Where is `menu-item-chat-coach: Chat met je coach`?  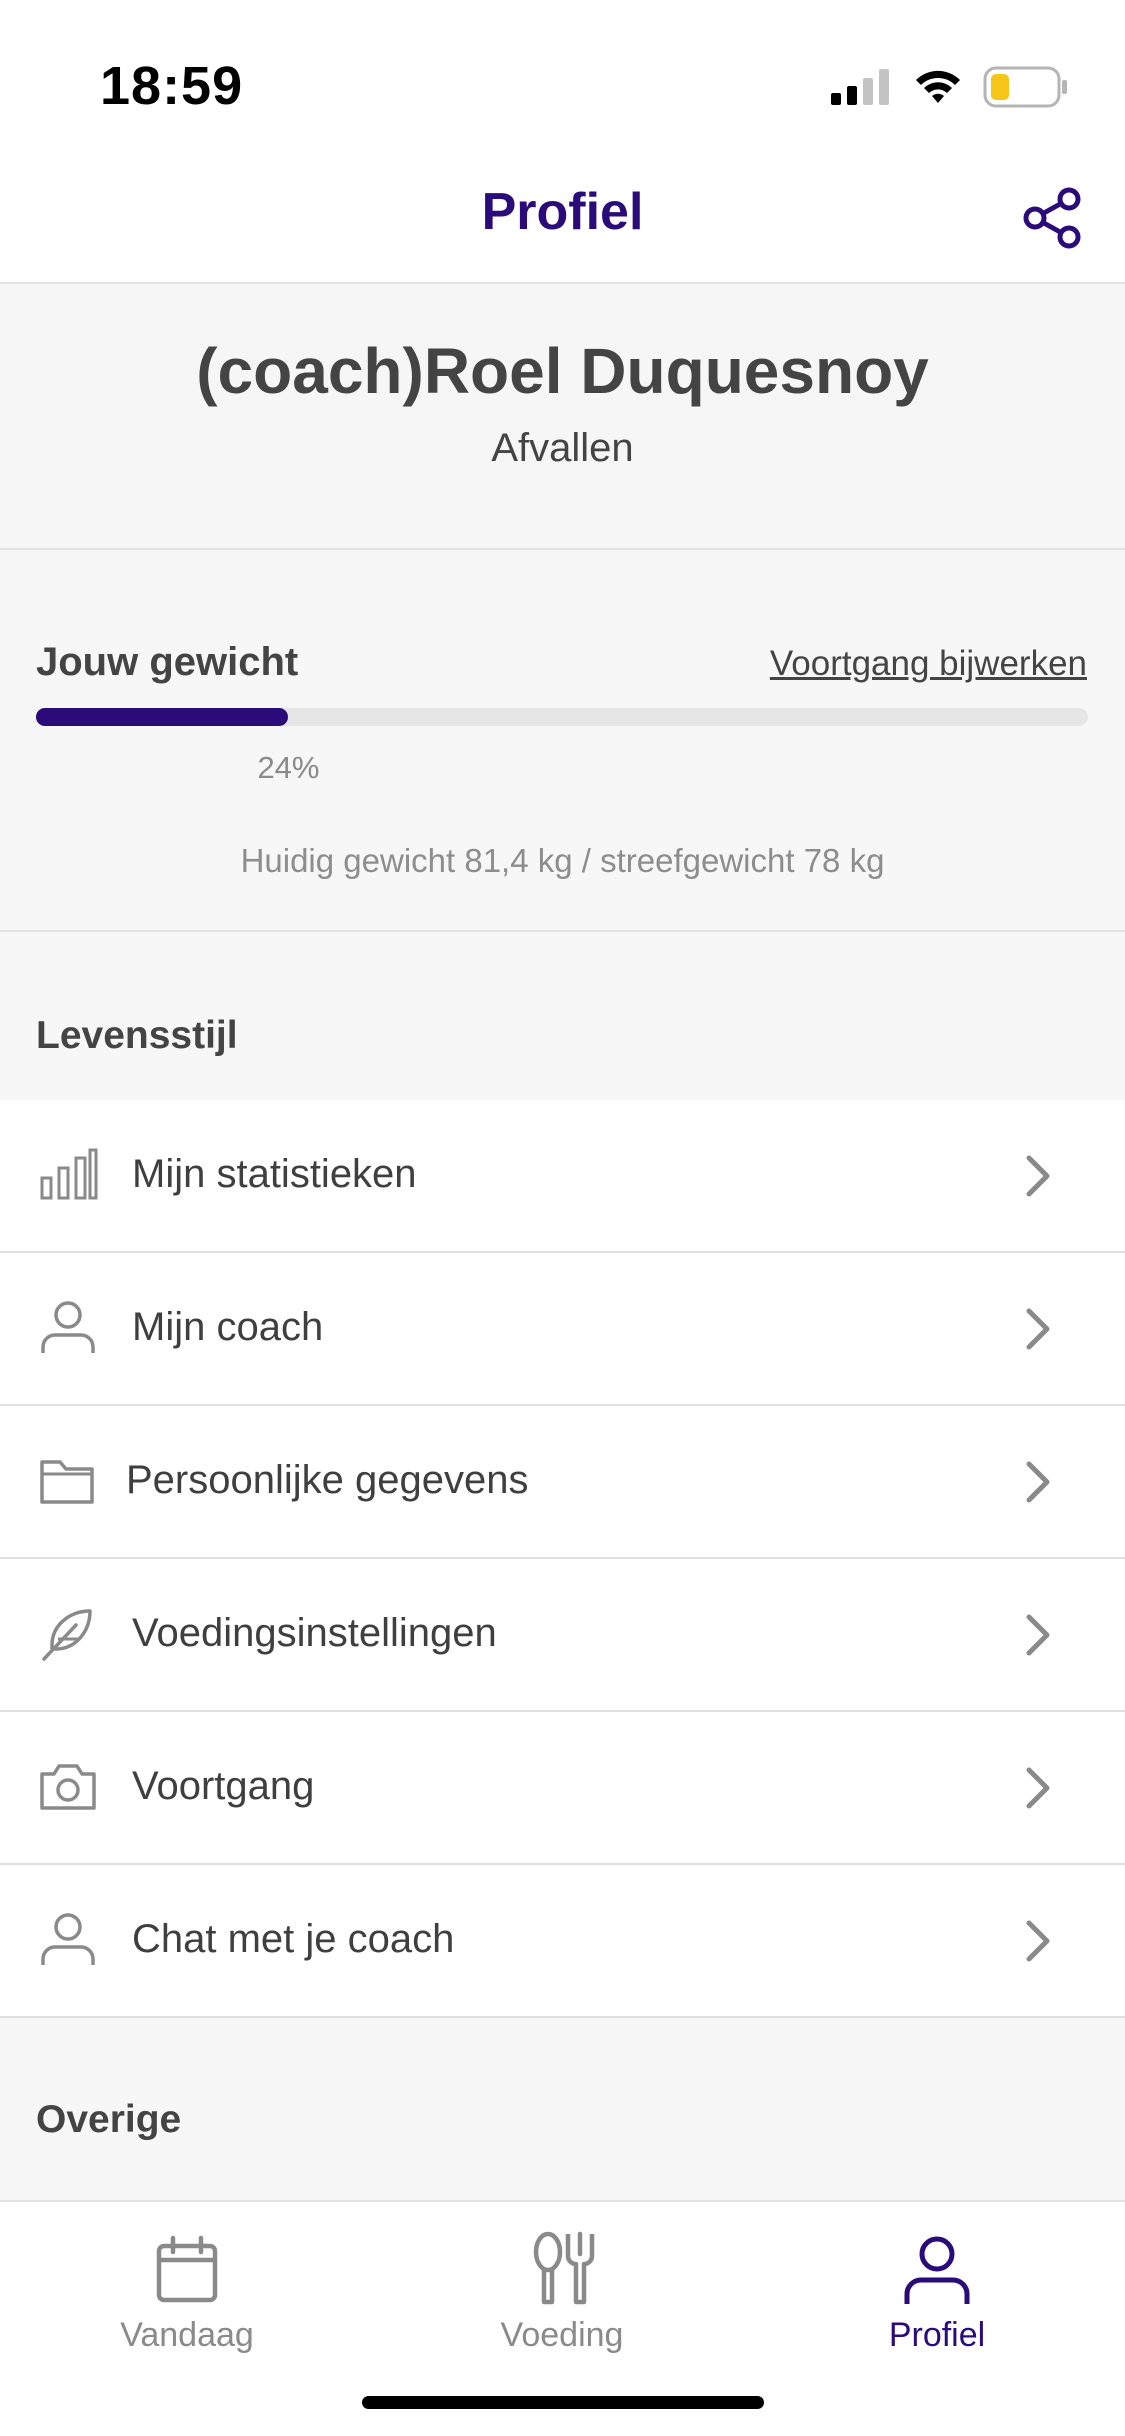
menu-item-chat-coach: Chat met je coach is located at coordinates (562, 1941).